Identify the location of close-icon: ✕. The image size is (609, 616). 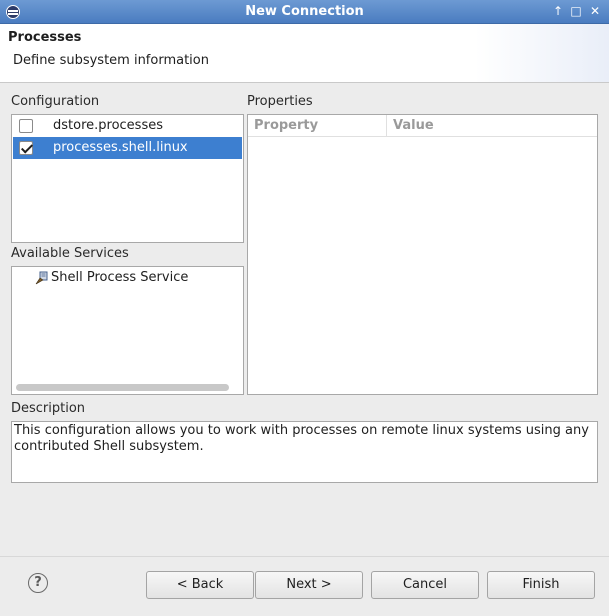
(595, 11).